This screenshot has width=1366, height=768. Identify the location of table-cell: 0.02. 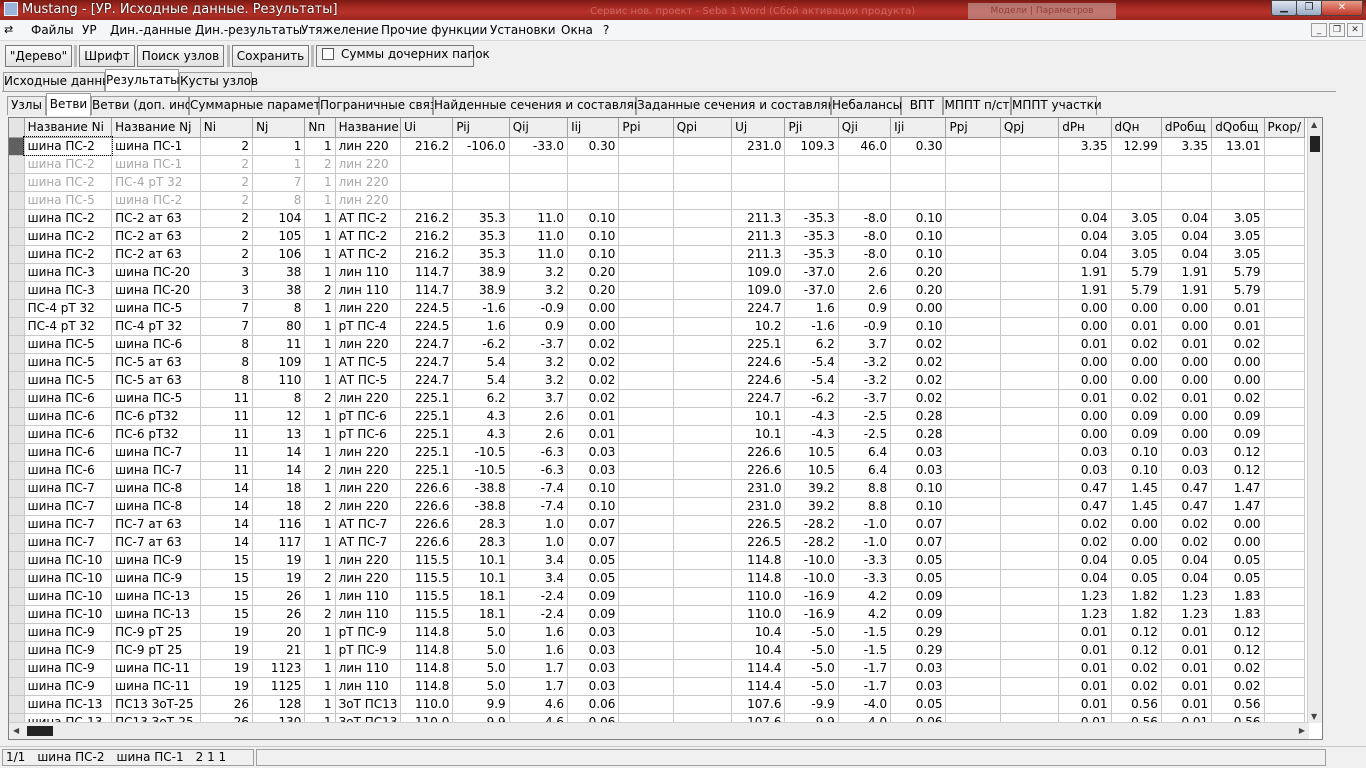
(1238, 686).